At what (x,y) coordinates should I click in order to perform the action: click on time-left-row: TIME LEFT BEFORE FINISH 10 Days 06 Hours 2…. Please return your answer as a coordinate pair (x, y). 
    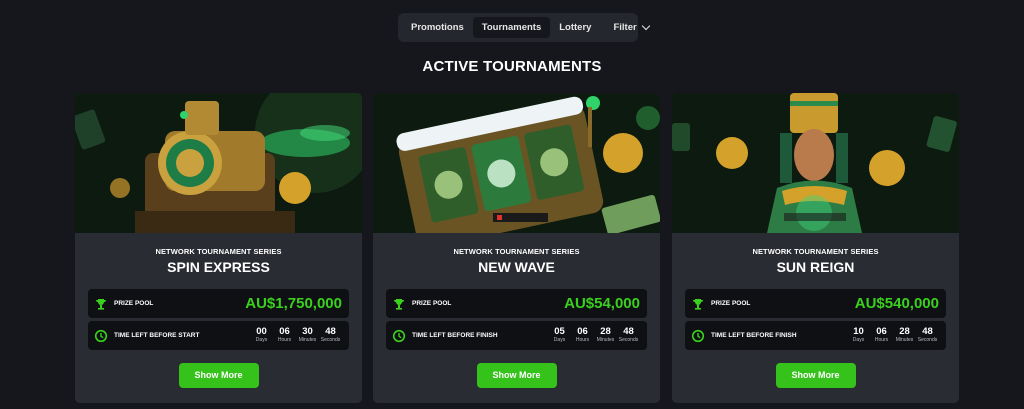
    Looking at the image, I should click on (815, 335).